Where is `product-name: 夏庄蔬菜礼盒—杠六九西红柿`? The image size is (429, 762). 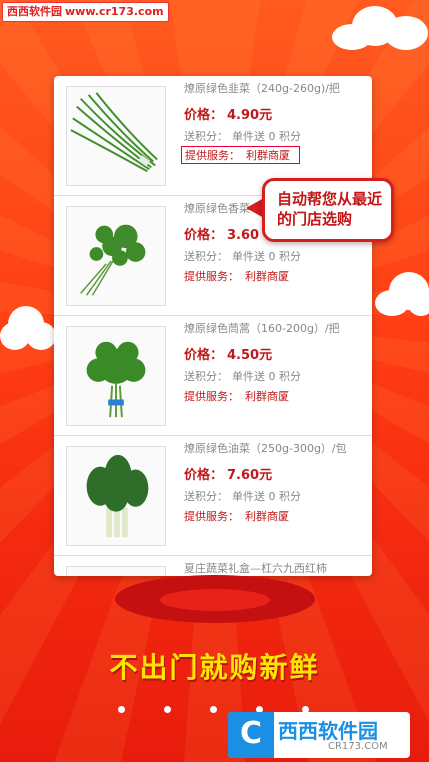
product-name: 夏庄蔬菜礼盒—杠六九西红柿 is located at coordinates (255, 568).